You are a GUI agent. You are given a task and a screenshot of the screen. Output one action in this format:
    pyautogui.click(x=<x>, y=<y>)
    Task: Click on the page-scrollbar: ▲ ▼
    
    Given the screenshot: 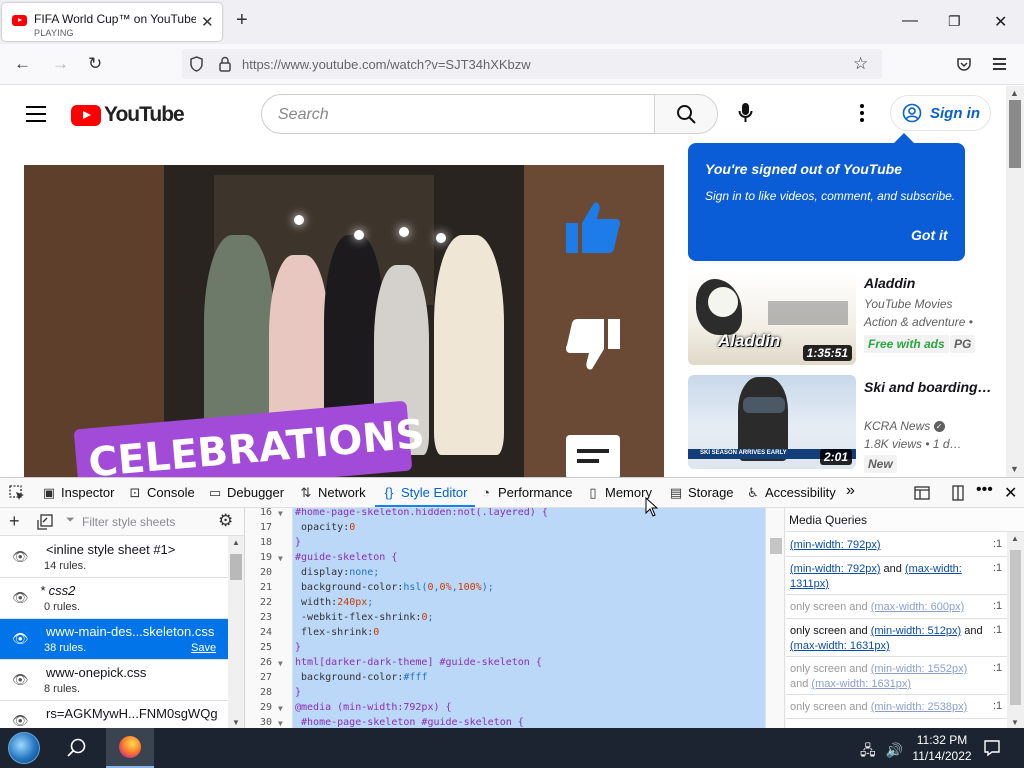 What is the action you would take?
    pyautogui.click(x=1015, y=281)
    